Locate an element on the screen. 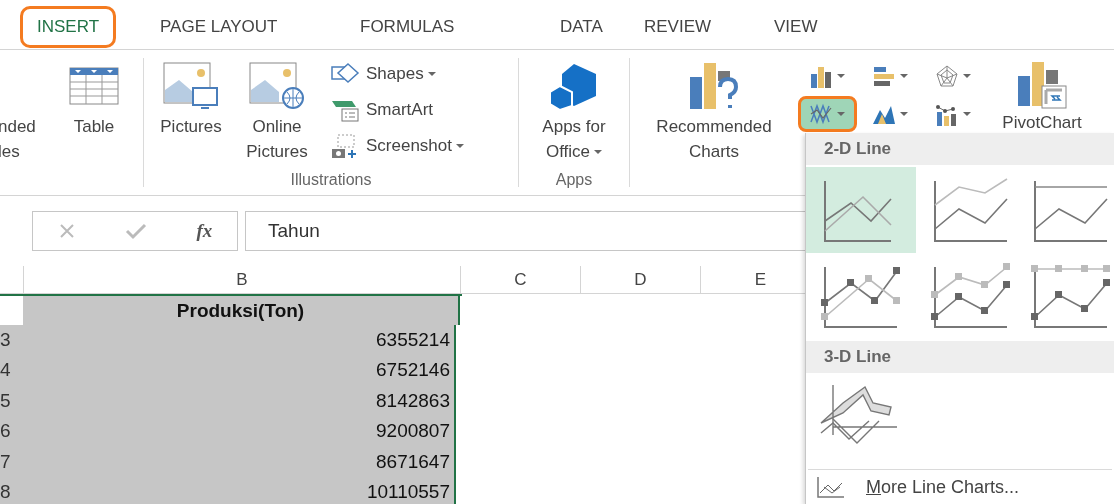 The width and height of the screenshot is (1114, 504). checkmark-icon is located at coordinates (136, 231).